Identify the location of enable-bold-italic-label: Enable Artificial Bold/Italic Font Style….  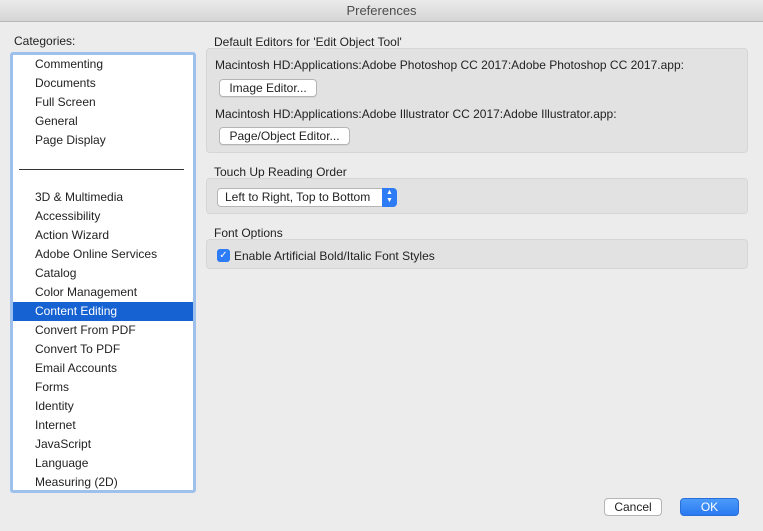
(334, 256).